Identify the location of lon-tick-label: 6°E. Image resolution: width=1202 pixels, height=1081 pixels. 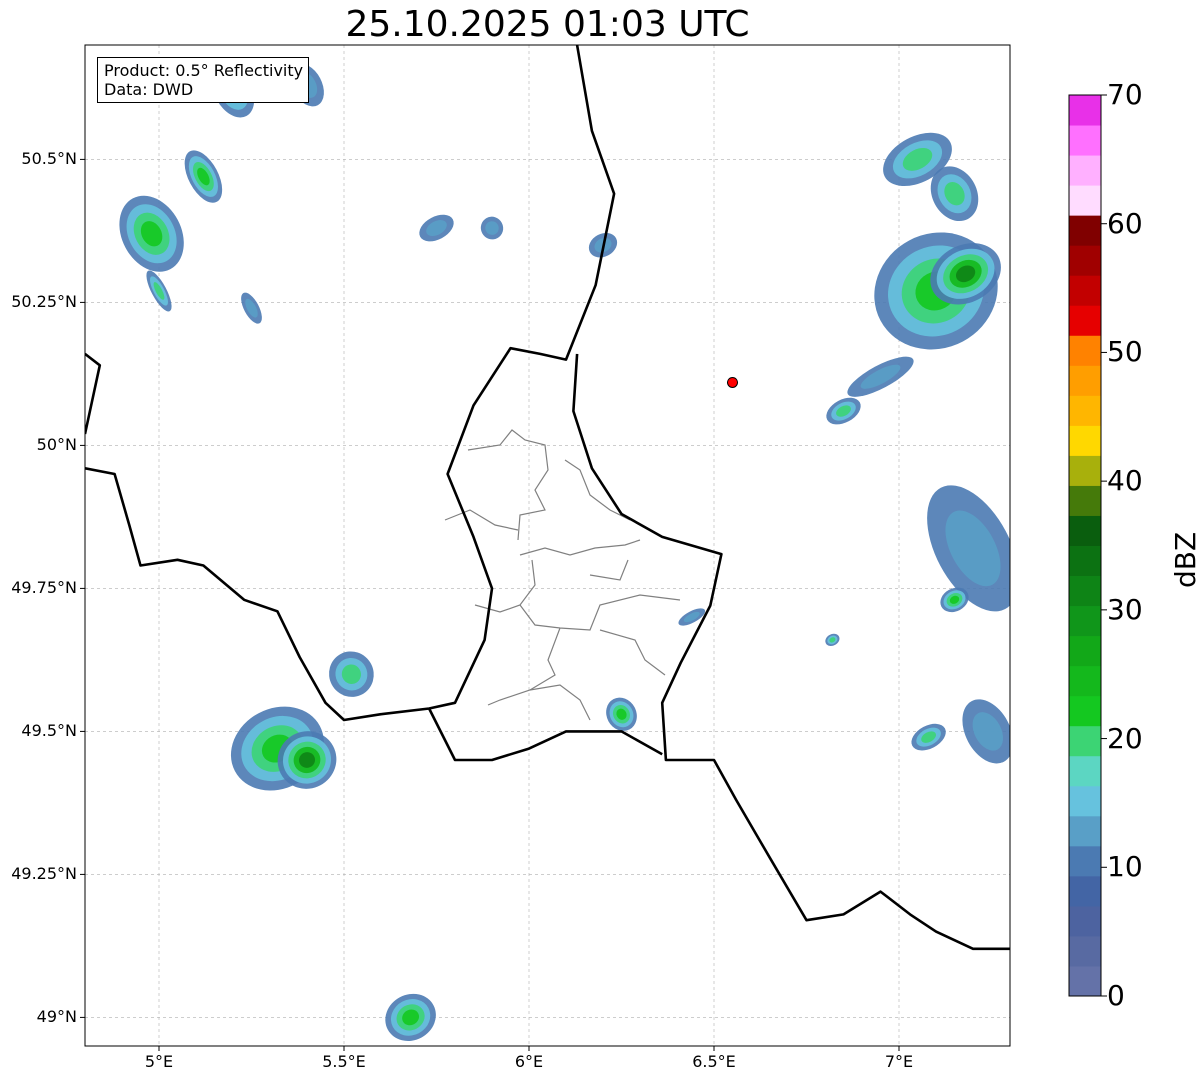
(529, 1061).